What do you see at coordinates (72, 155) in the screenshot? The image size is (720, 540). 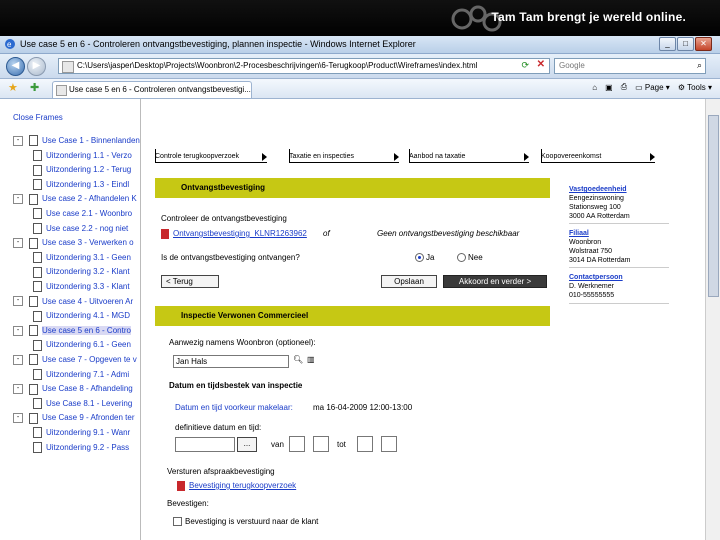 I see `tree-item: Uitzondering 1.1 - Verzo` at bounding box center [72, 155].